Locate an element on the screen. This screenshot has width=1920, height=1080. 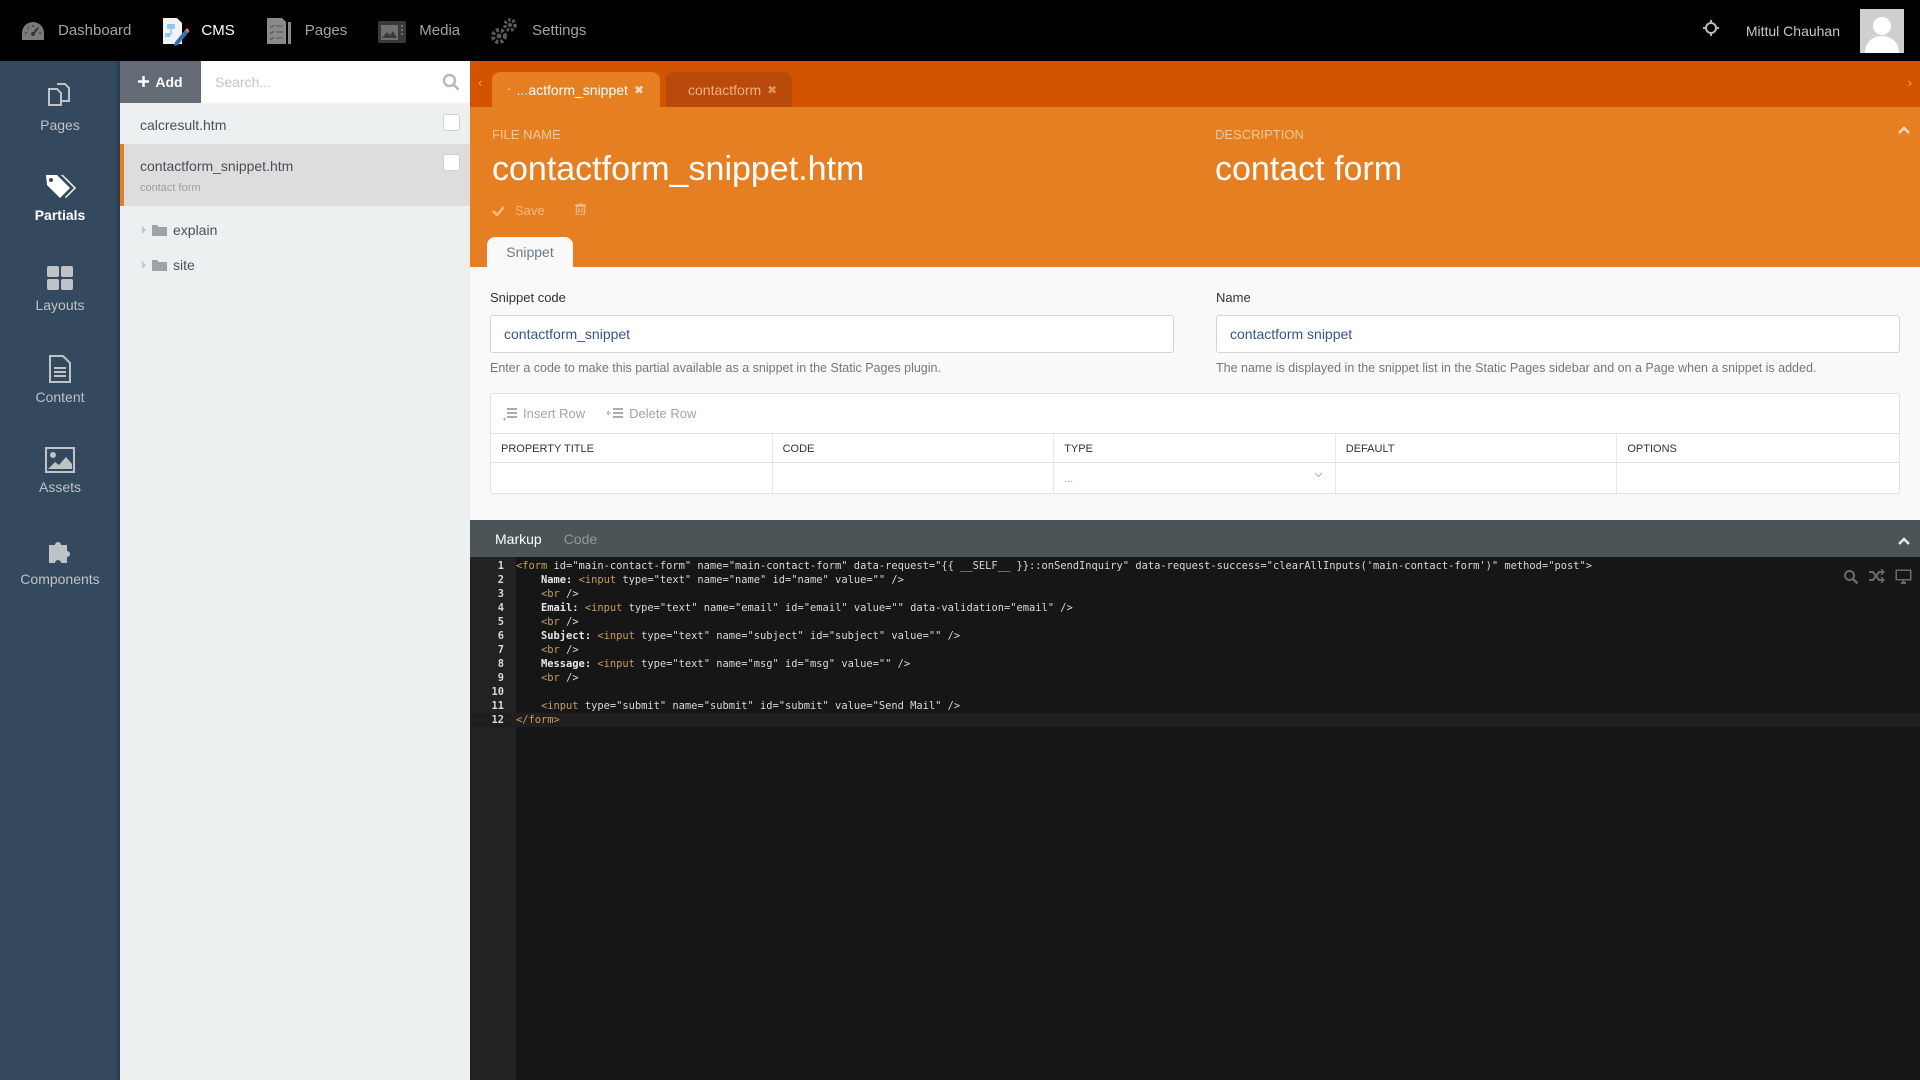
tabs-scroll-left-icon: ‹ is located at coordinates (480, 82).